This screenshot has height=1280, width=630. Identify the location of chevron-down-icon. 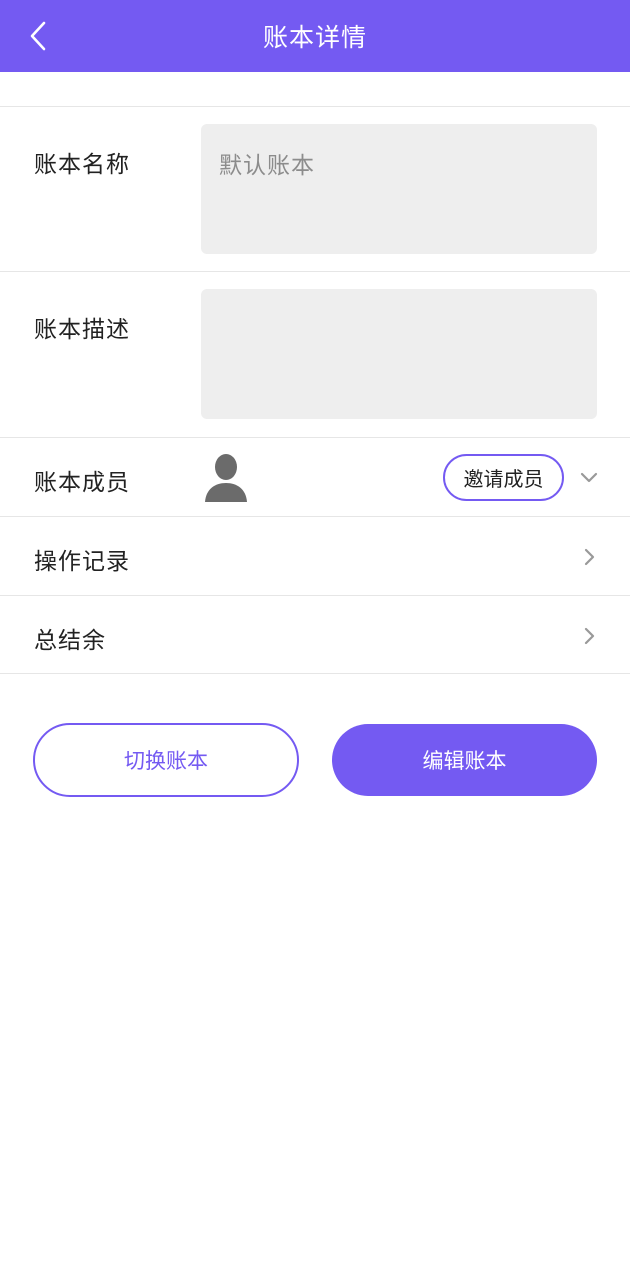
(589, 478).